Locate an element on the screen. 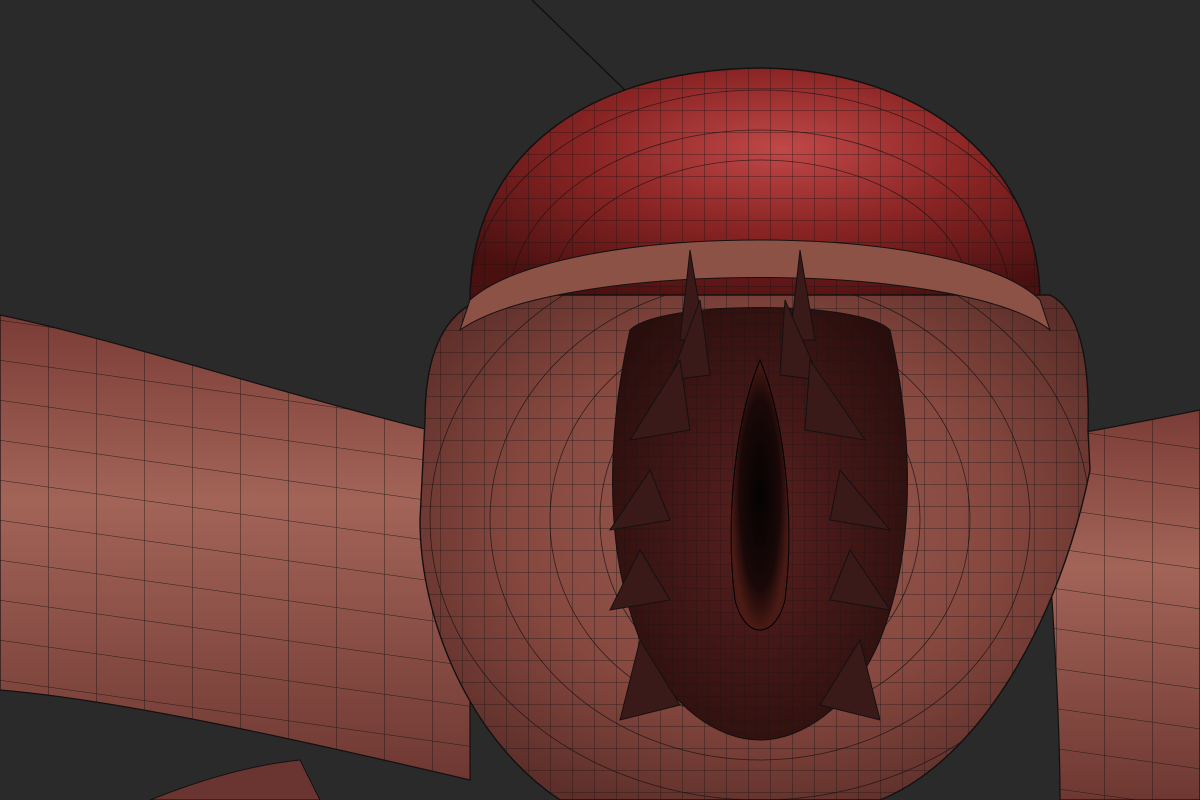 The image size is (1200, 800). light-guide-line is located at coordinates (581, 48).